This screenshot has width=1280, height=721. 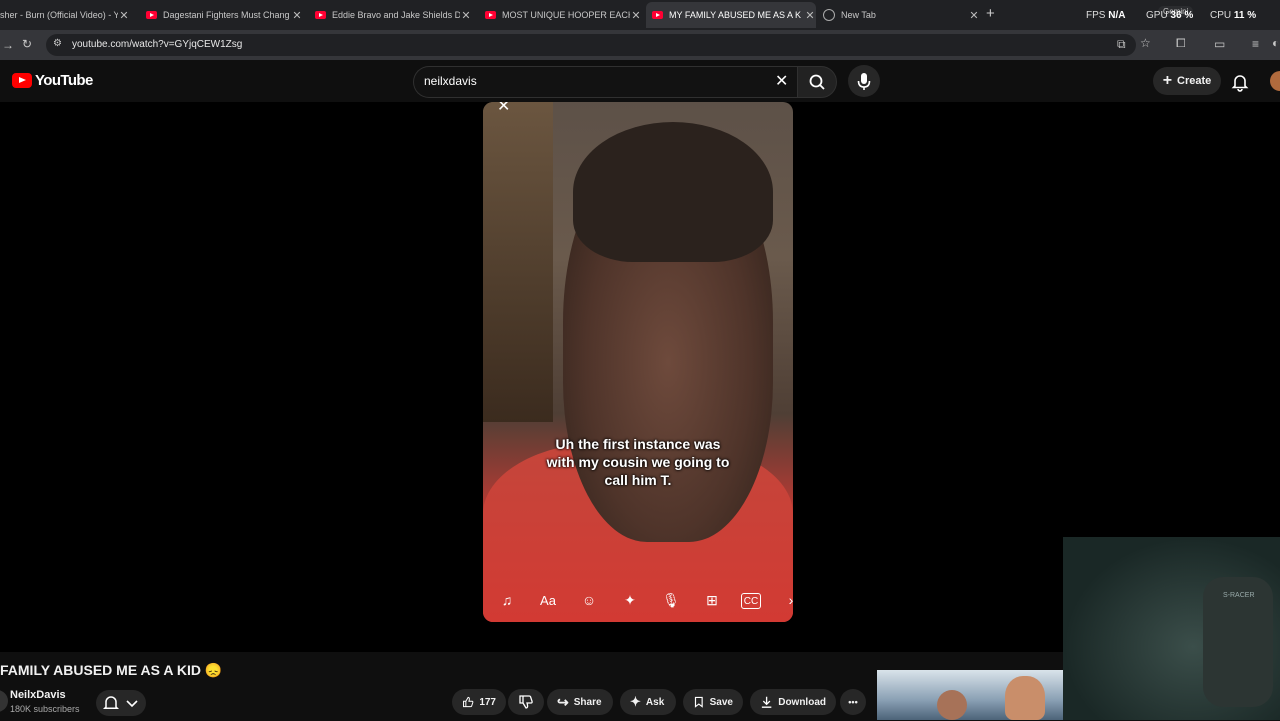 I want to click on tab-title: New Tab, so click(x=858, y=15).